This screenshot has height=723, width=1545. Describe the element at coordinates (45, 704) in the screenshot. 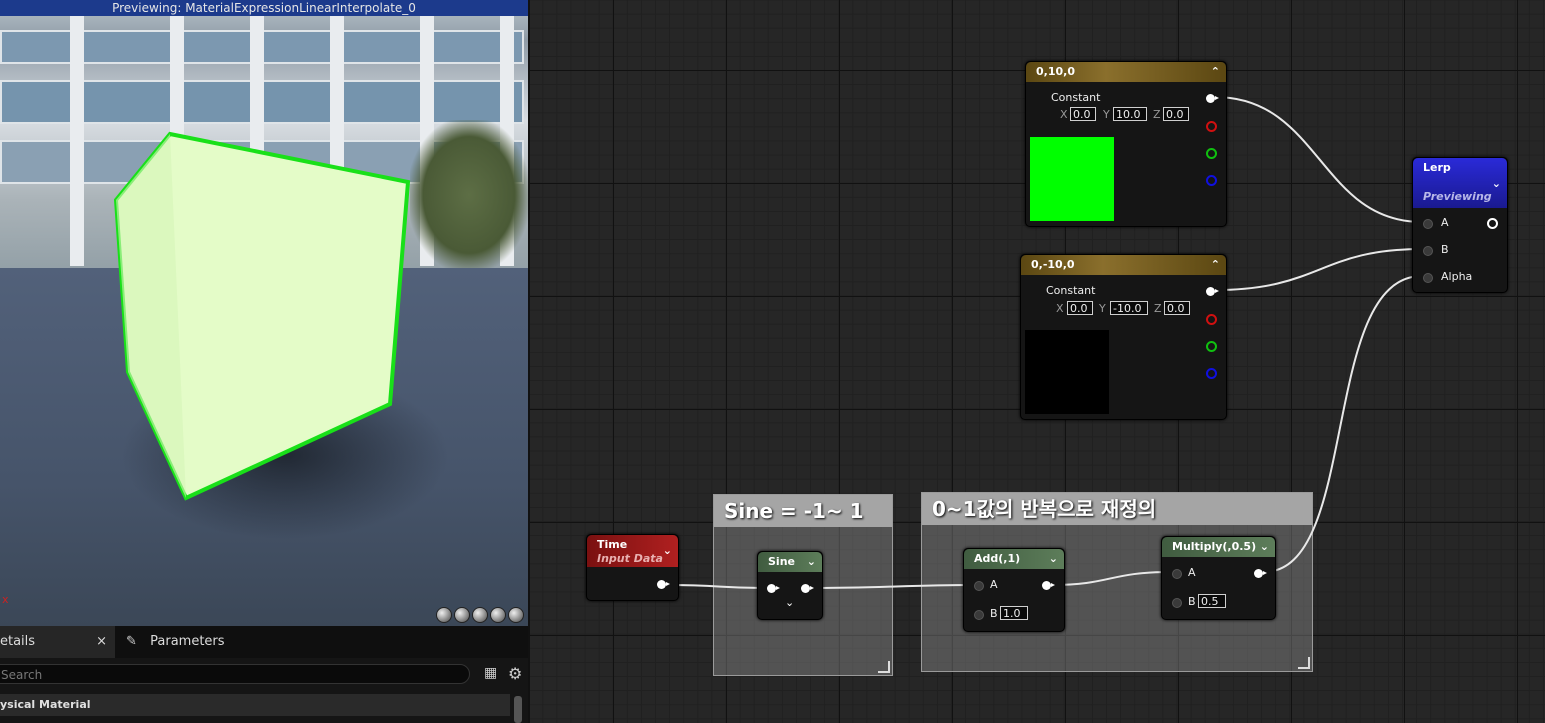

I see `category-label: ysical Material` at that location.